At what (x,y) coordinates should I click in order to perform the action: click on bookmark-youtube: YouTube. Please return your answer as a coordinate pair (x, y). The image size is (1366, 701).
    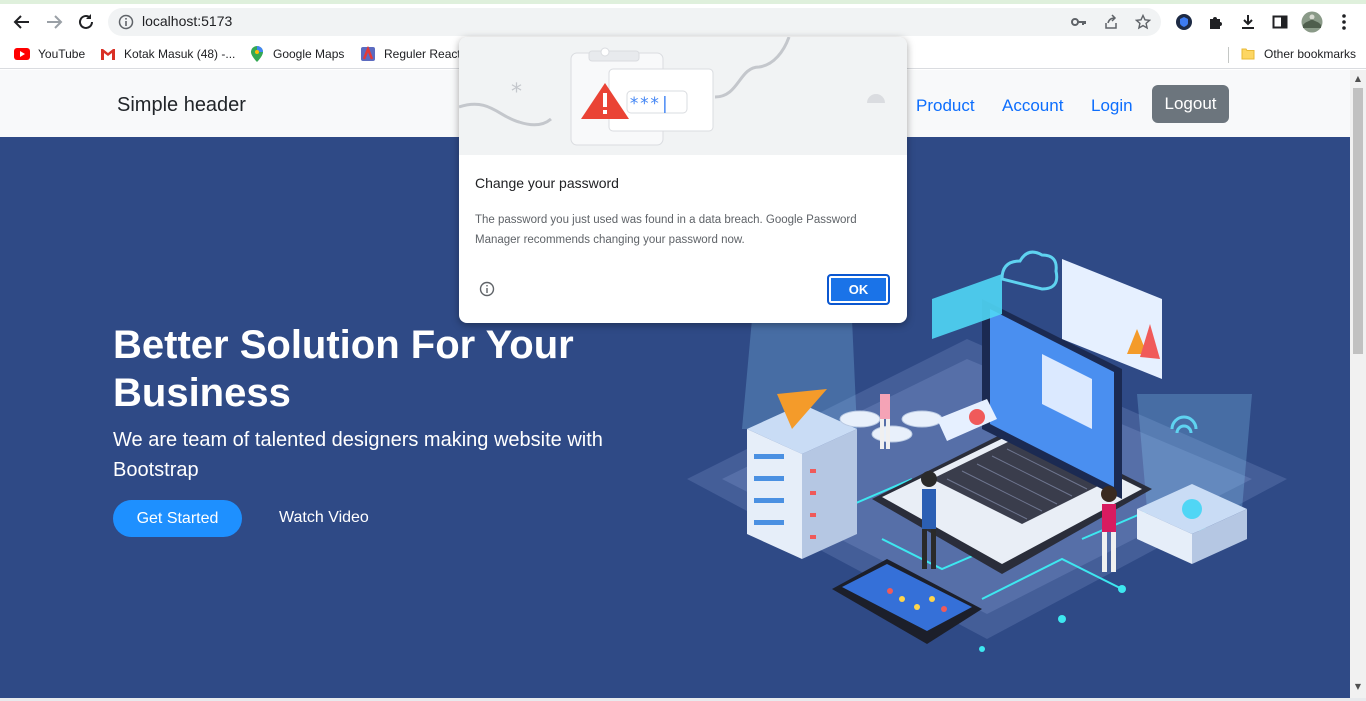
    Looking at the image, I should click on (49, 54).